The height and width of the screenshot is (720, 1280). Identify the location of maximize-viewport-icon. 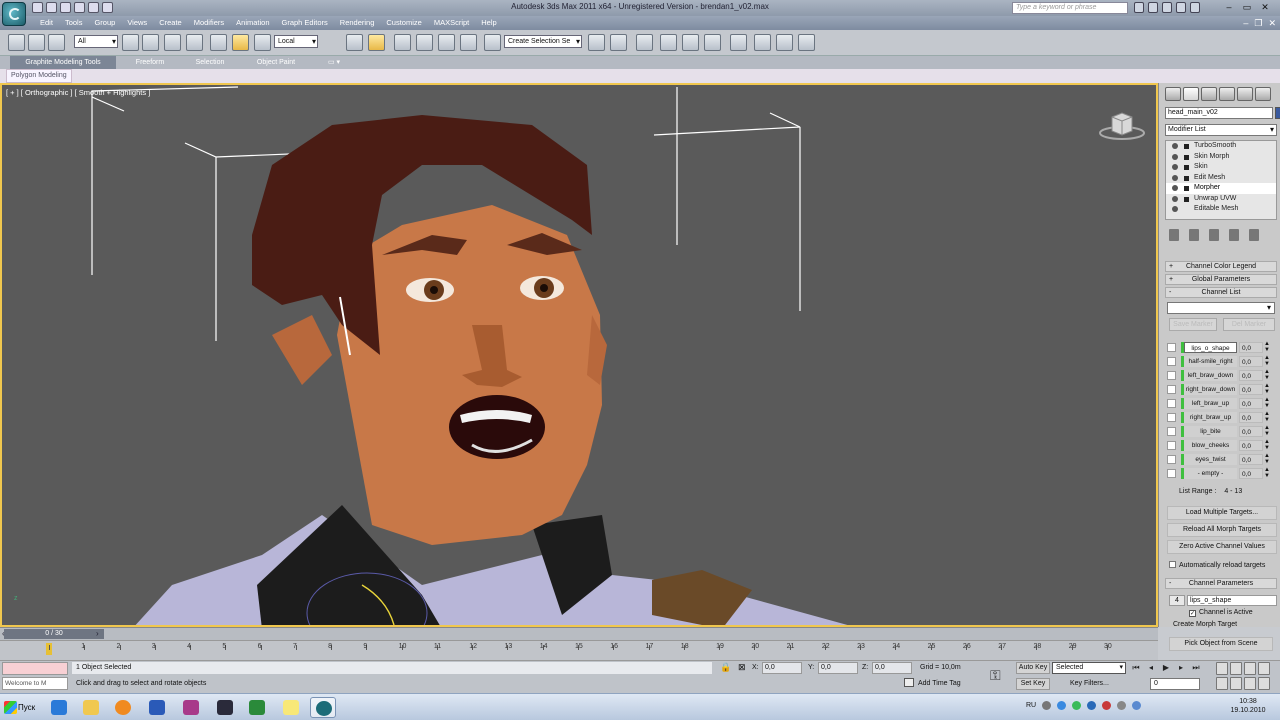
(1264, 683).